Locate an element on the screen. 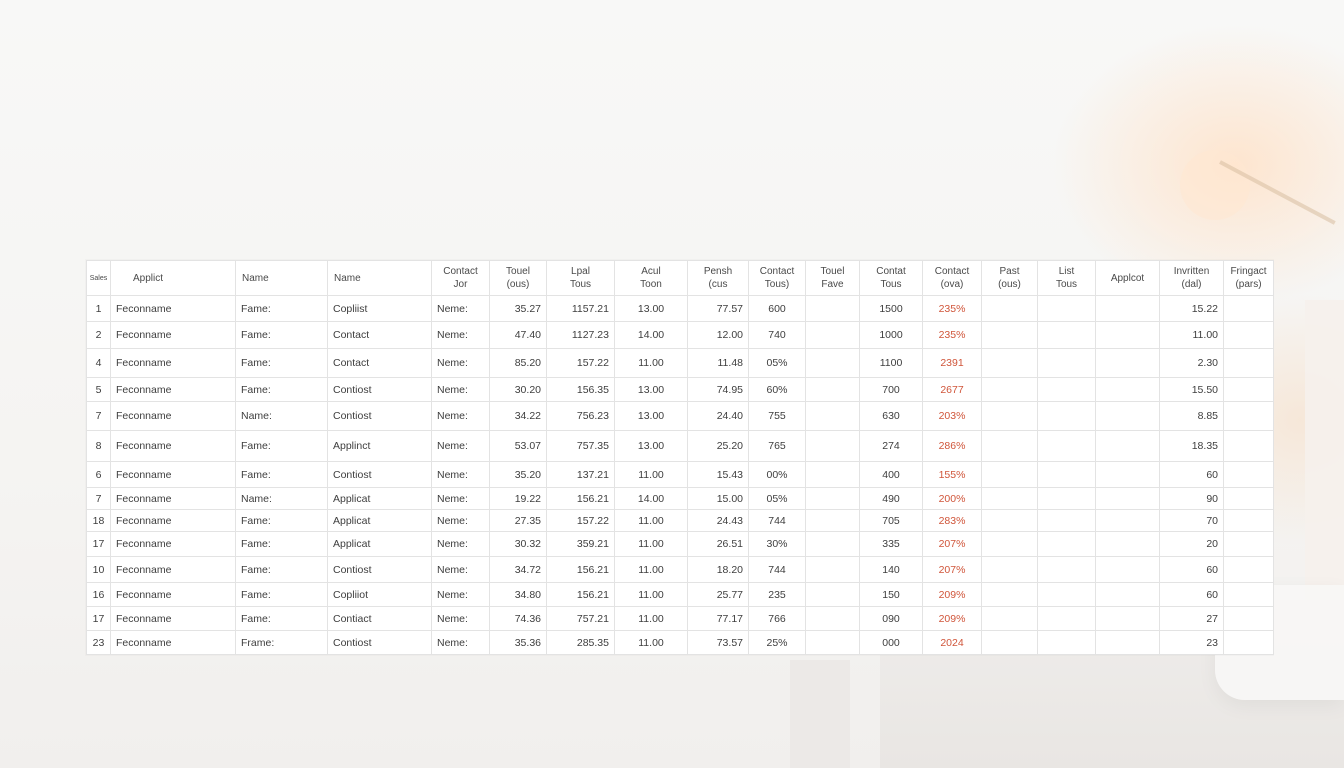  value-cell: 18.20 is located at coordinates (718, 569).